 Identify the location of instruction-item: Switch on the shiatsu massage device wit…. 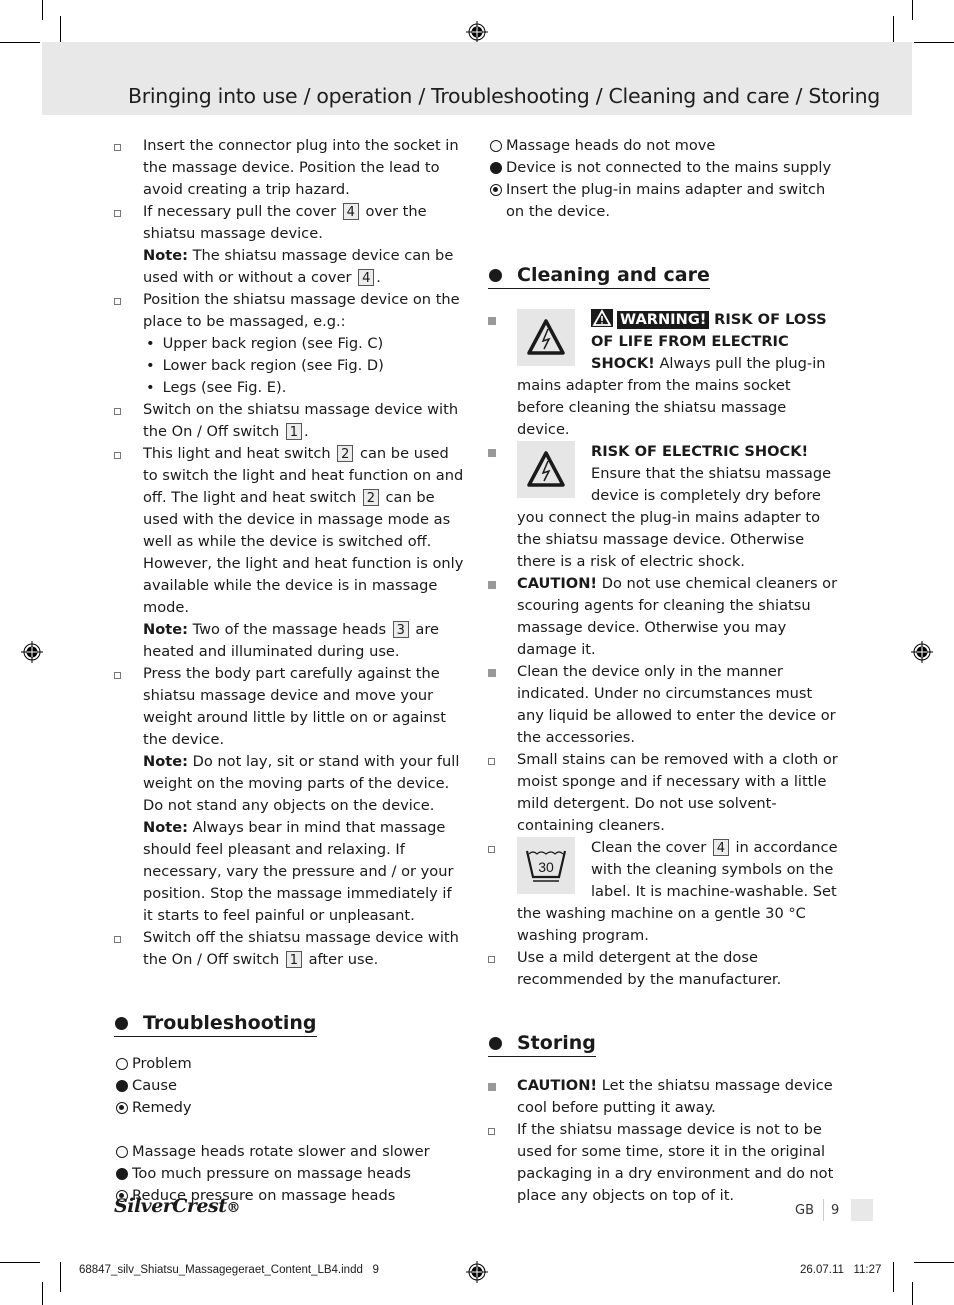
(290, 421).